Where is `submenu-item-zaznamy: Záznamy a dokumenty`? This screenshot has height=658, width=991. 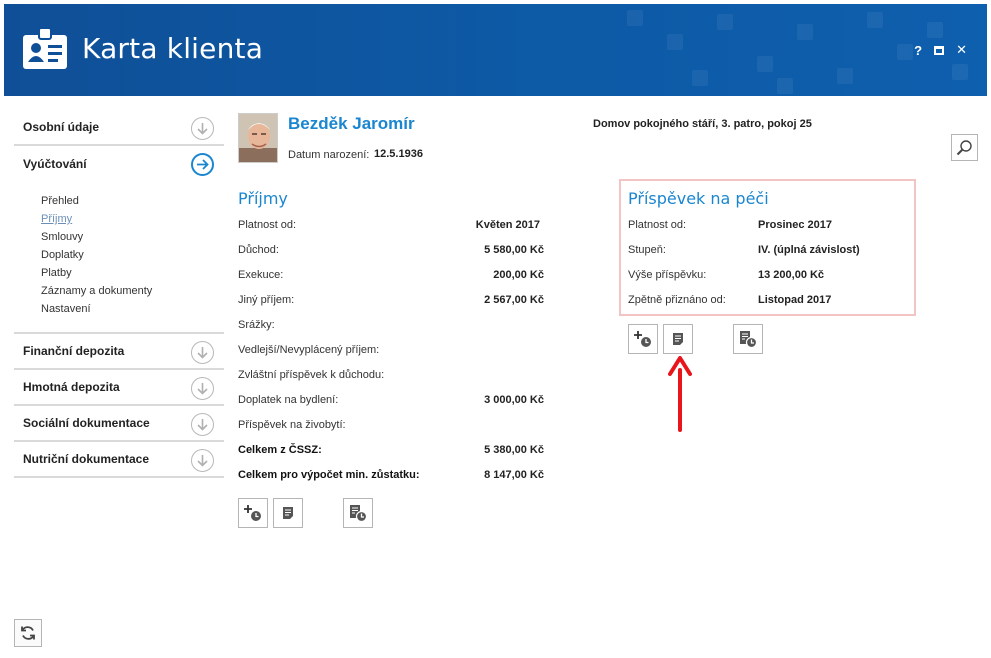 submenu-item-zaznamy: Záznamy a dokumenty is located at coordinates (132, 291).